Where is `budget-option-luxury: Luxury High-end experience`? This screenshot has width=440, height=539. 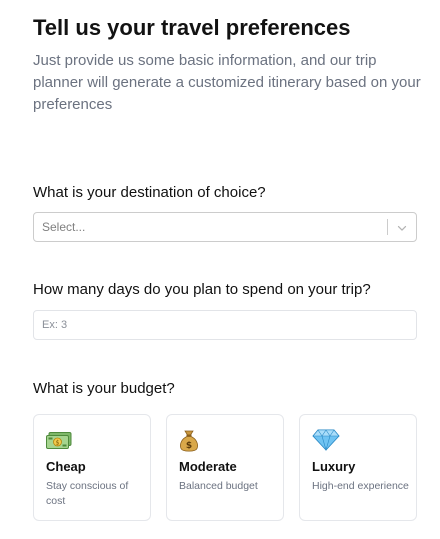
budget-option-luxury: Luxury High-end experience is located at coordinates (358, 467).